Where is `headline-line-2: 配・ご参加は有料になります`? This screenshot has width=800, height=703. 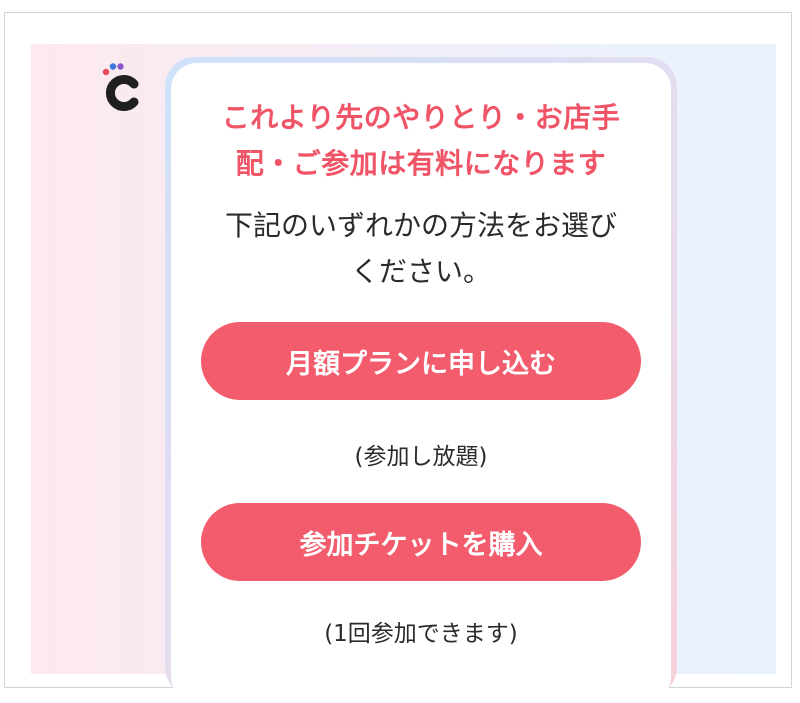
headline-line-2: 配・ご参加は有料になります is located at coordinates (421, 163).